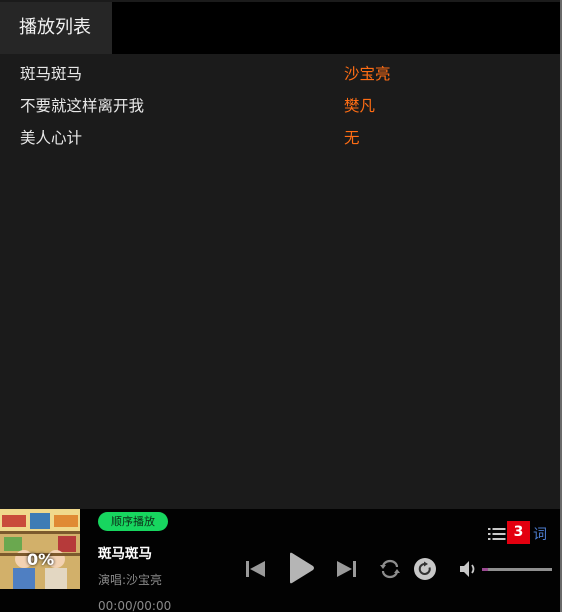  What do you see at coordinates (51, 138) in the screenshot?
I see `song-title: 美人心计` at bounding box center [51, 138].